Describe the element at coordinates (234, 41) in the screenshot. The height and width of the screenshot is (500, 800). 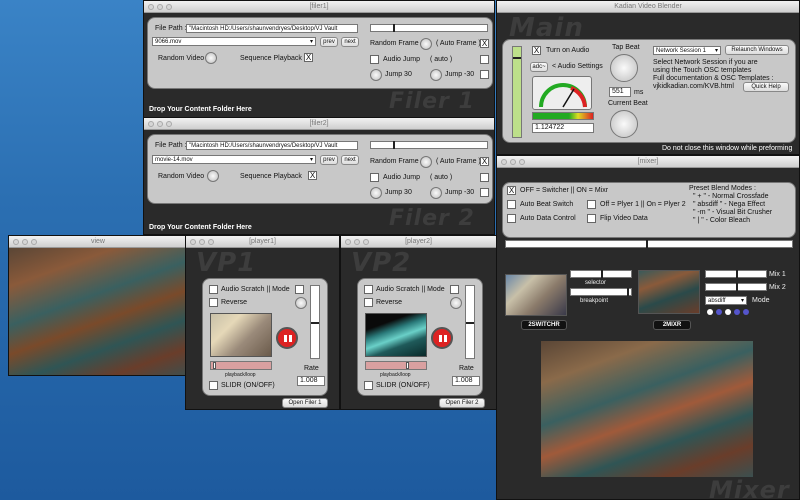
I see `movie-select: 9066.mov` at that location.